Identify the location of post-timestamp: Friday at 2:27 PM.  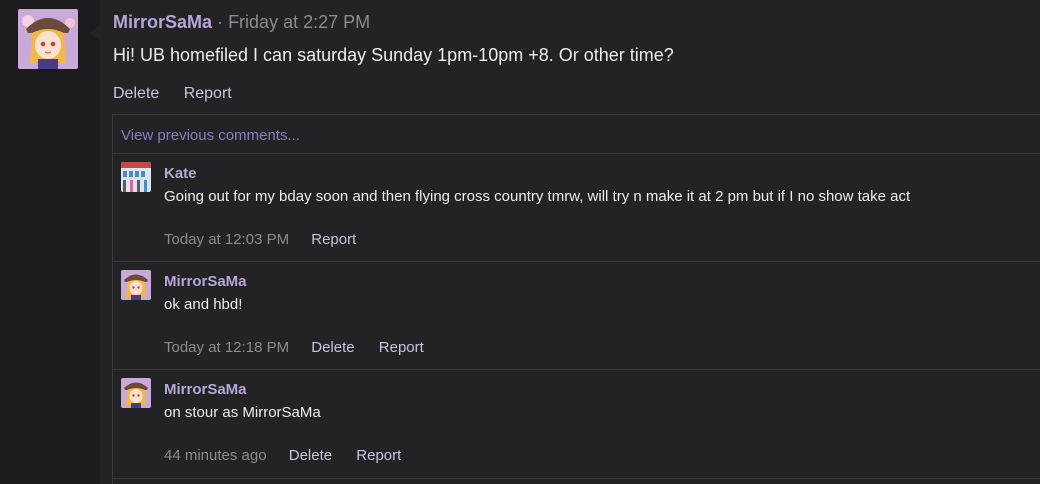
(299, 22).